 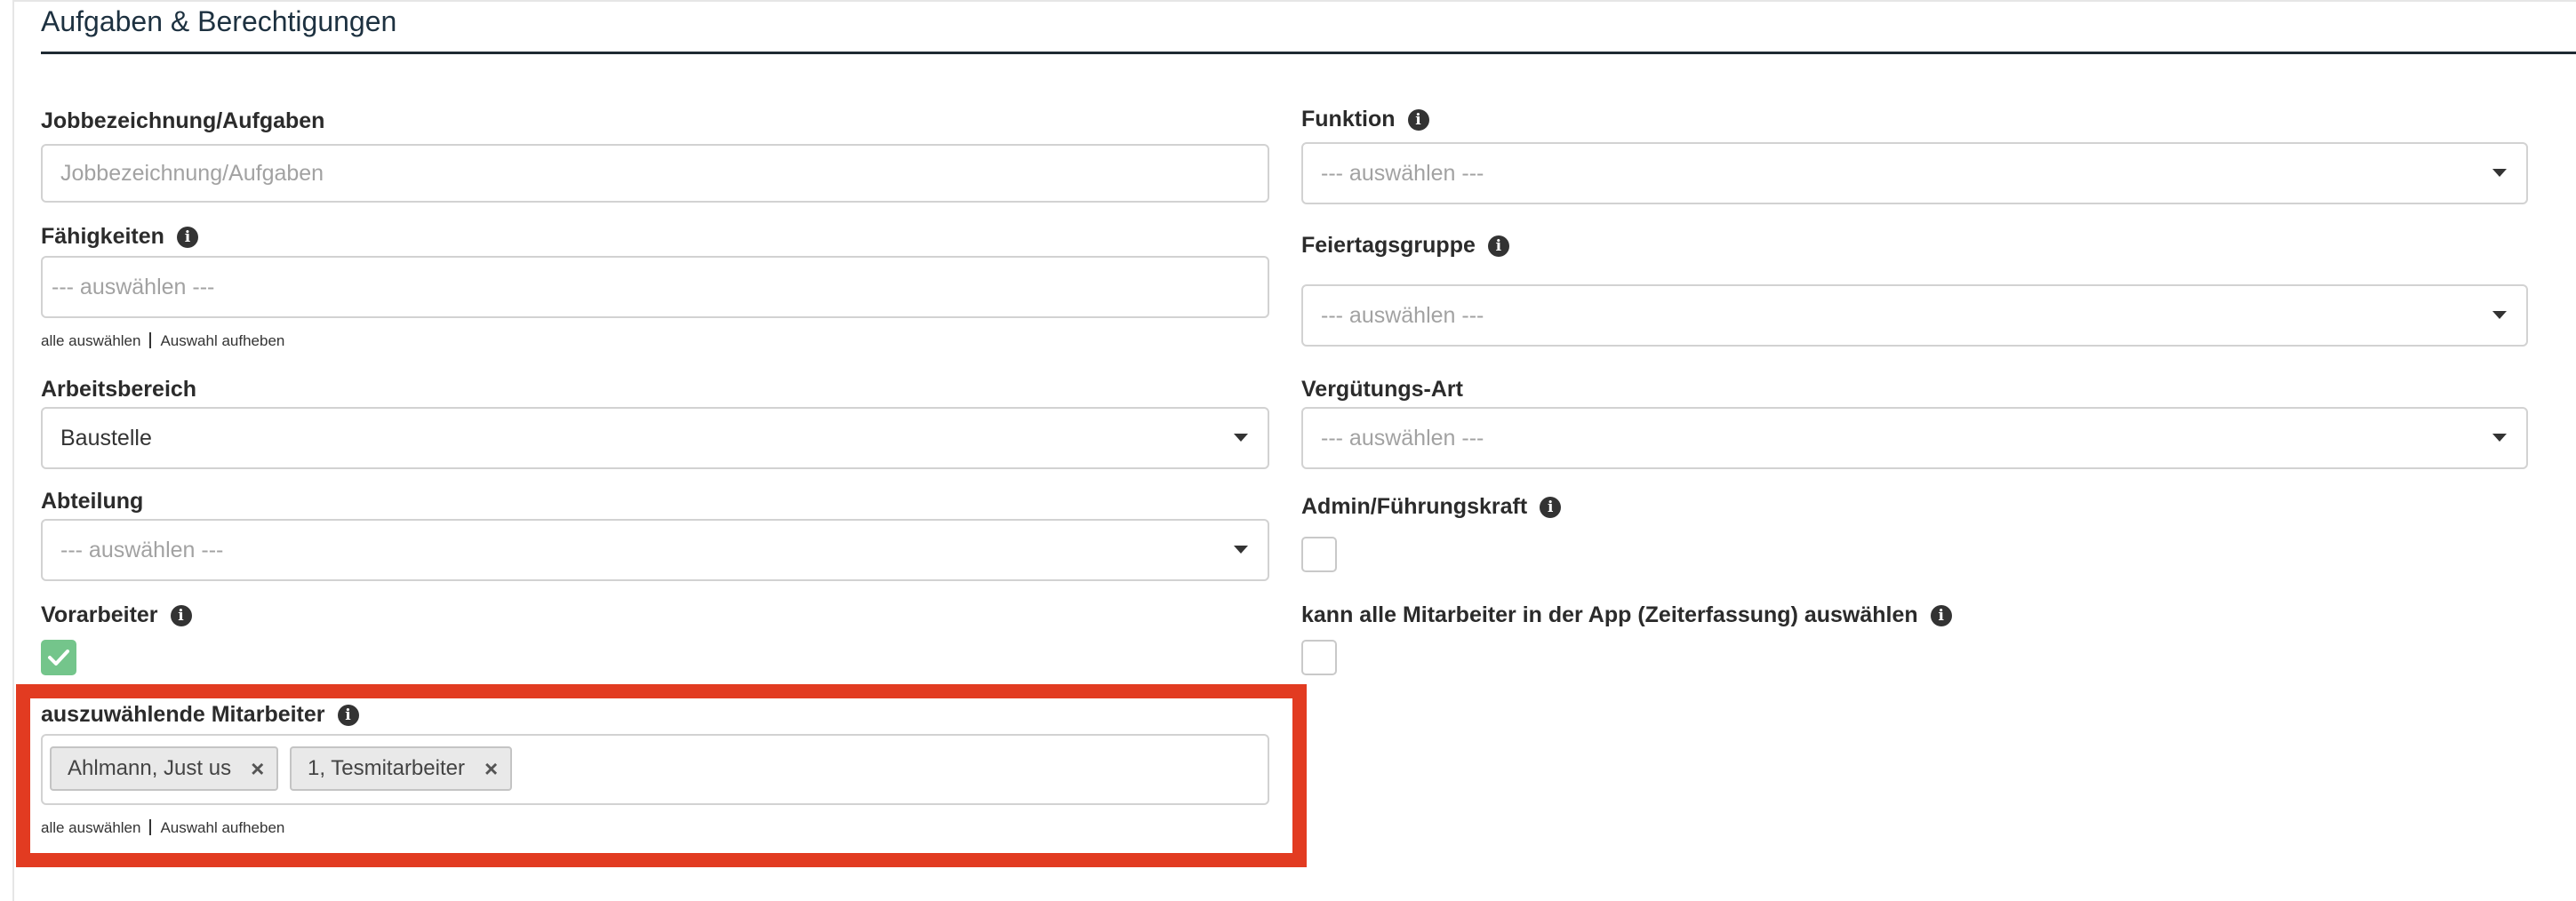 I want to click on section-title: Aufgaben & Berechtigungen, so click(x=219, y=21).